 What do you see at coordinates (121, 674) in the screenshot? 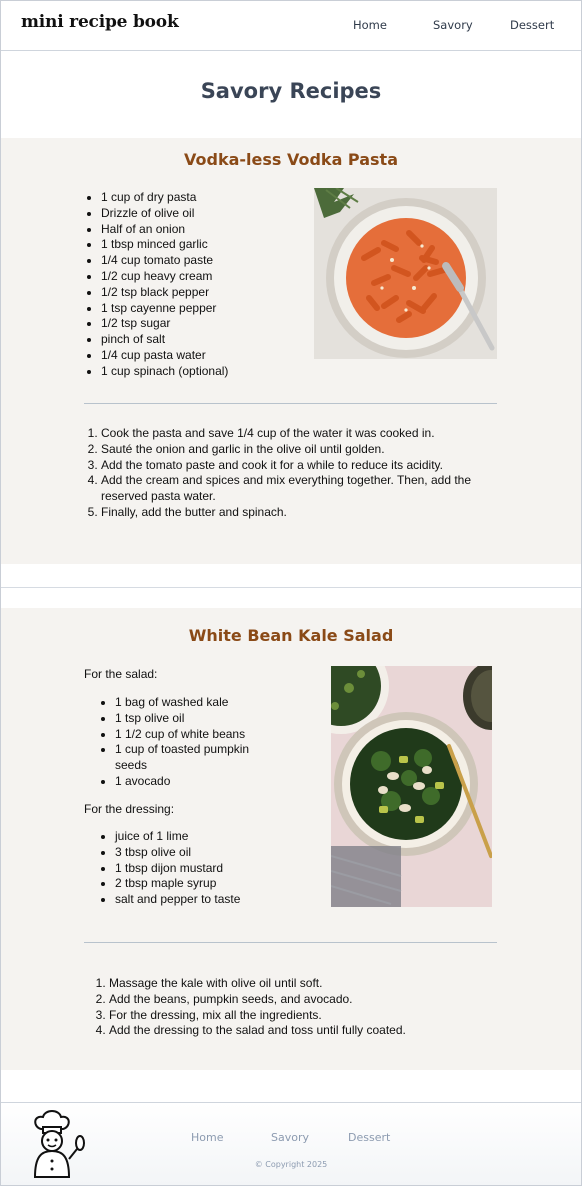
I see `salad-label: For the salad:` at bounding box center [121, 674].